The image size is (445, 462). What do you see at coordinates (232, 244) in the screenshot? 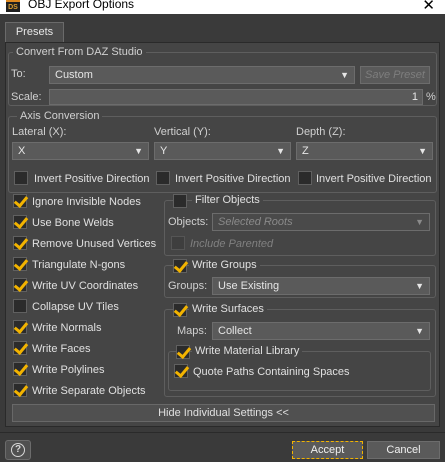
I see `include-parented-label: Include Parented` at bounding box center [232, 244].